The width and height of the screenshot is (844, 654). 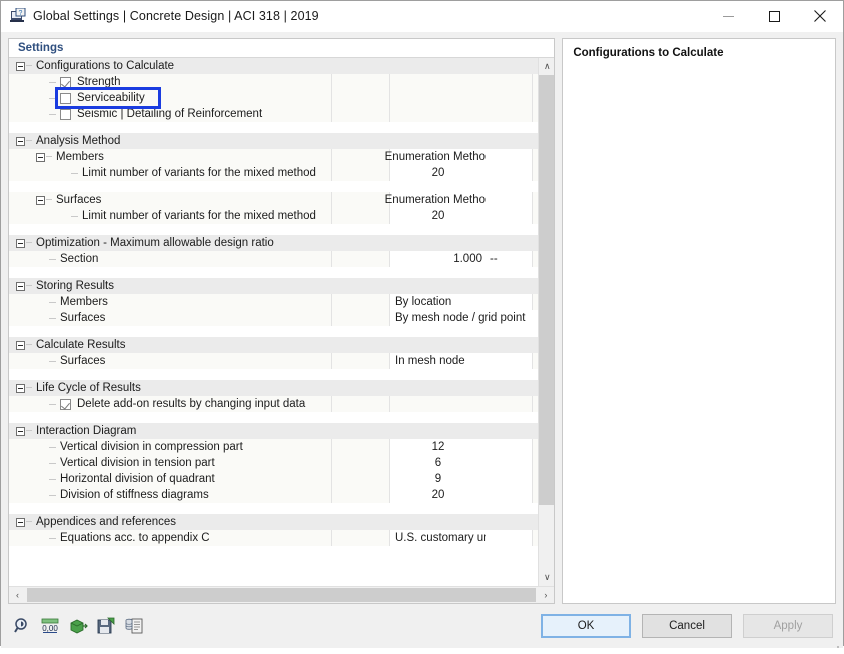 What do you see at coordinates (835, 642) in the screenshot?
I see `resize-grip` at bounding box center [835, 642].